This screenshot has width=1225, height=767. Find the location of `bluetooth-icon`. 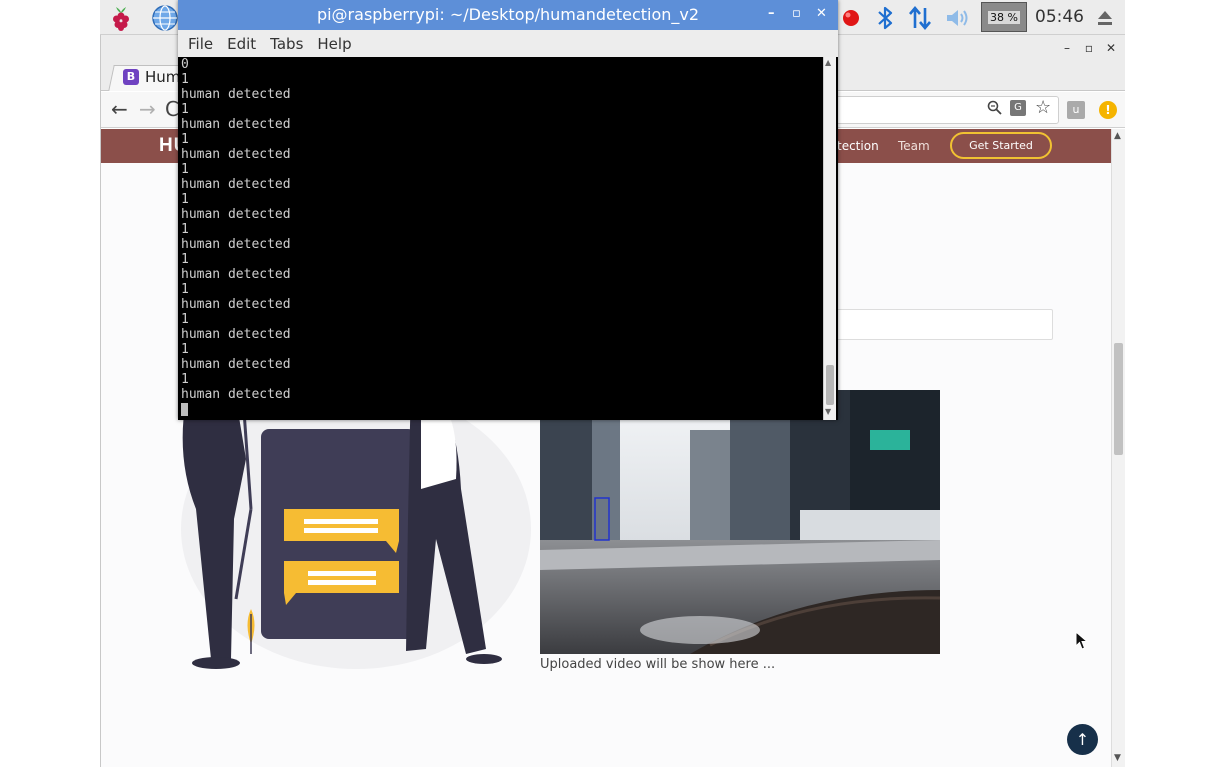

bluetooth-icon is located at coordinates (885, 18).